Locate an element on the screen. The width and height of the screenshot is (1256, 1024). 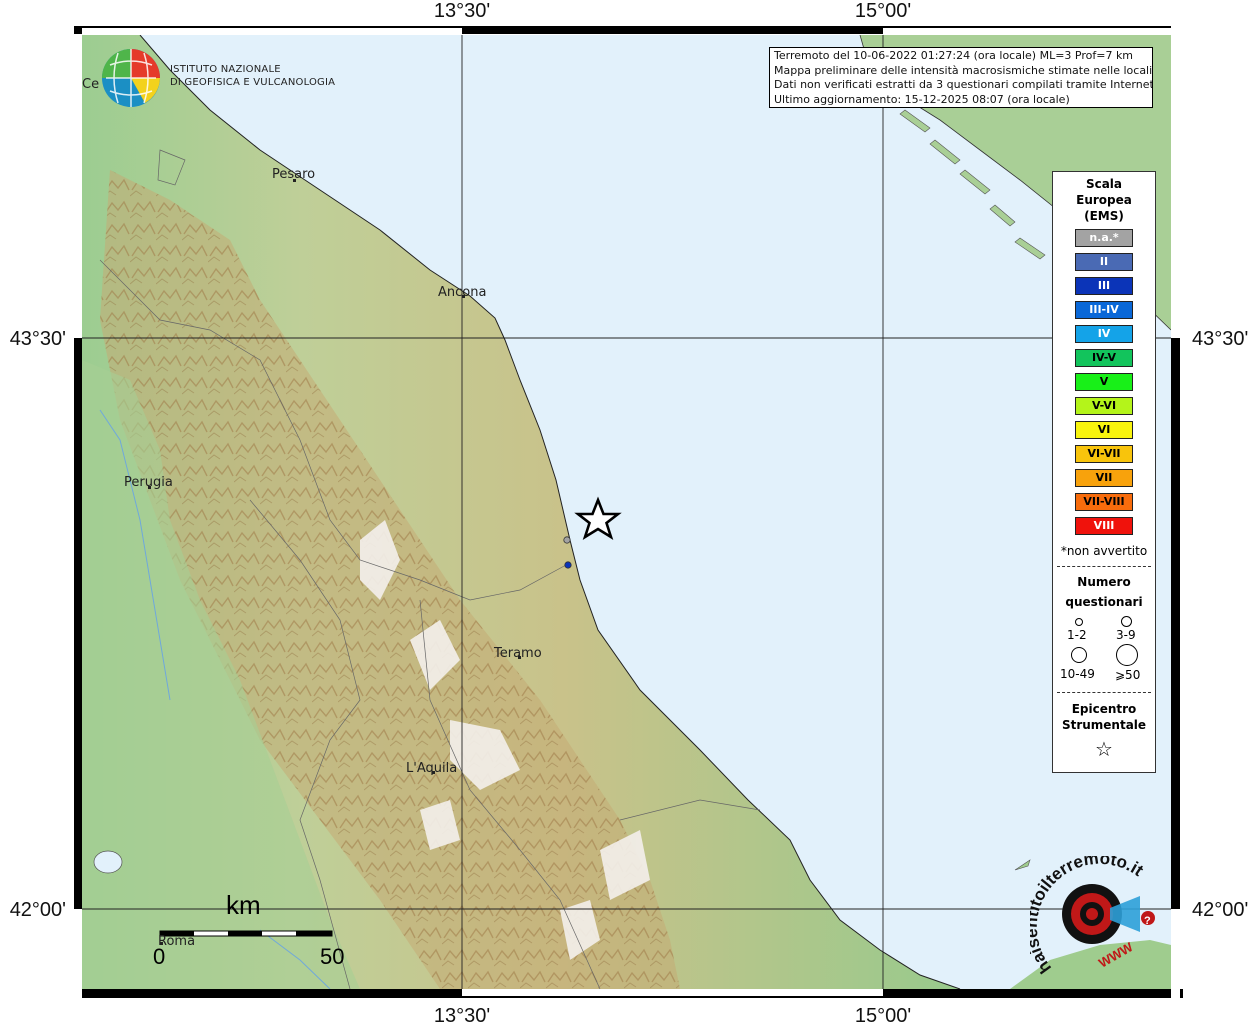
legend-title-line3: (EMS) is located at coordinates (1104, 216).